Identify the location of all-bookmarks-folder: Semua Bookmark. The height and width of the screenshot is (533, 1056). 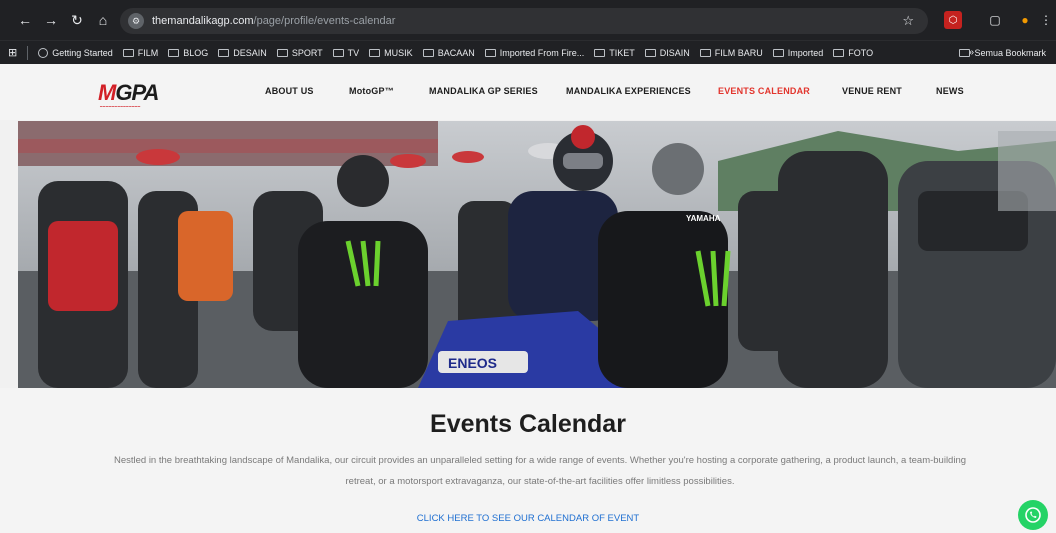
(1002, 53).